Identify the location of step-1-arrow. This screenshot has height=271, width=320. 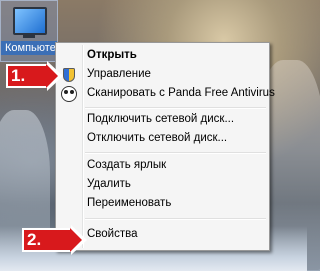
(52, 76).